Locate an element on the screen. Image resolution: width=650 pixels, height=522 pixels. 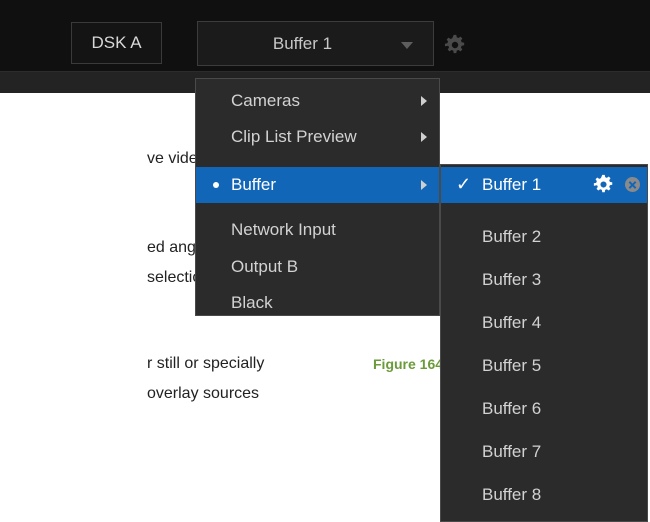
submenu-item-buffer-8: Buffer 8 is located at coordinates (544, 495).